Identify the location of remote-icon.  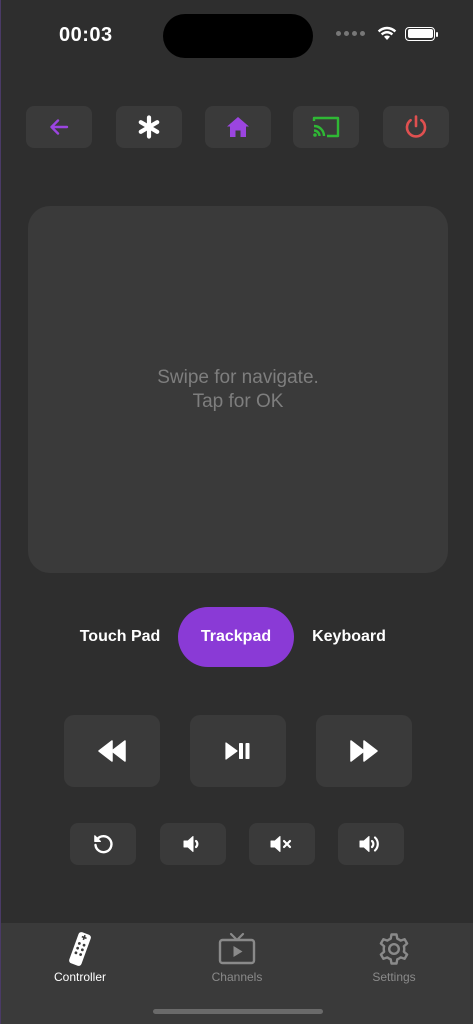
(80, 949).